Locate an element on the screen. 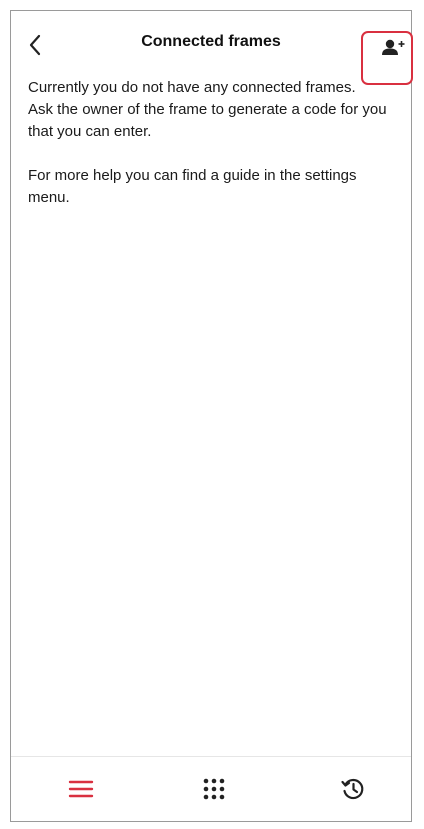 The width and height of the screenshot is (424, 829). history-icon is located at coordinates (352, 789).